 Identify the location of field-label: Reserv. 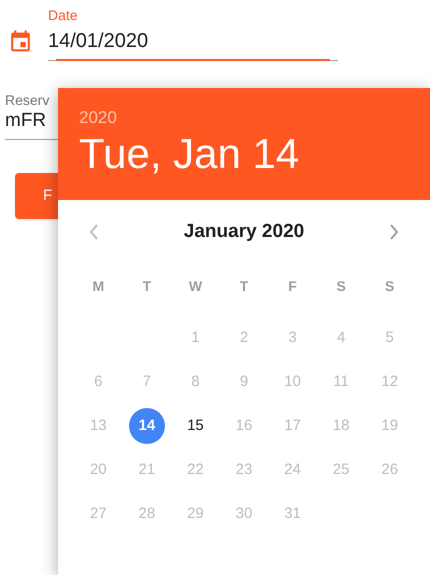
(27, 100).